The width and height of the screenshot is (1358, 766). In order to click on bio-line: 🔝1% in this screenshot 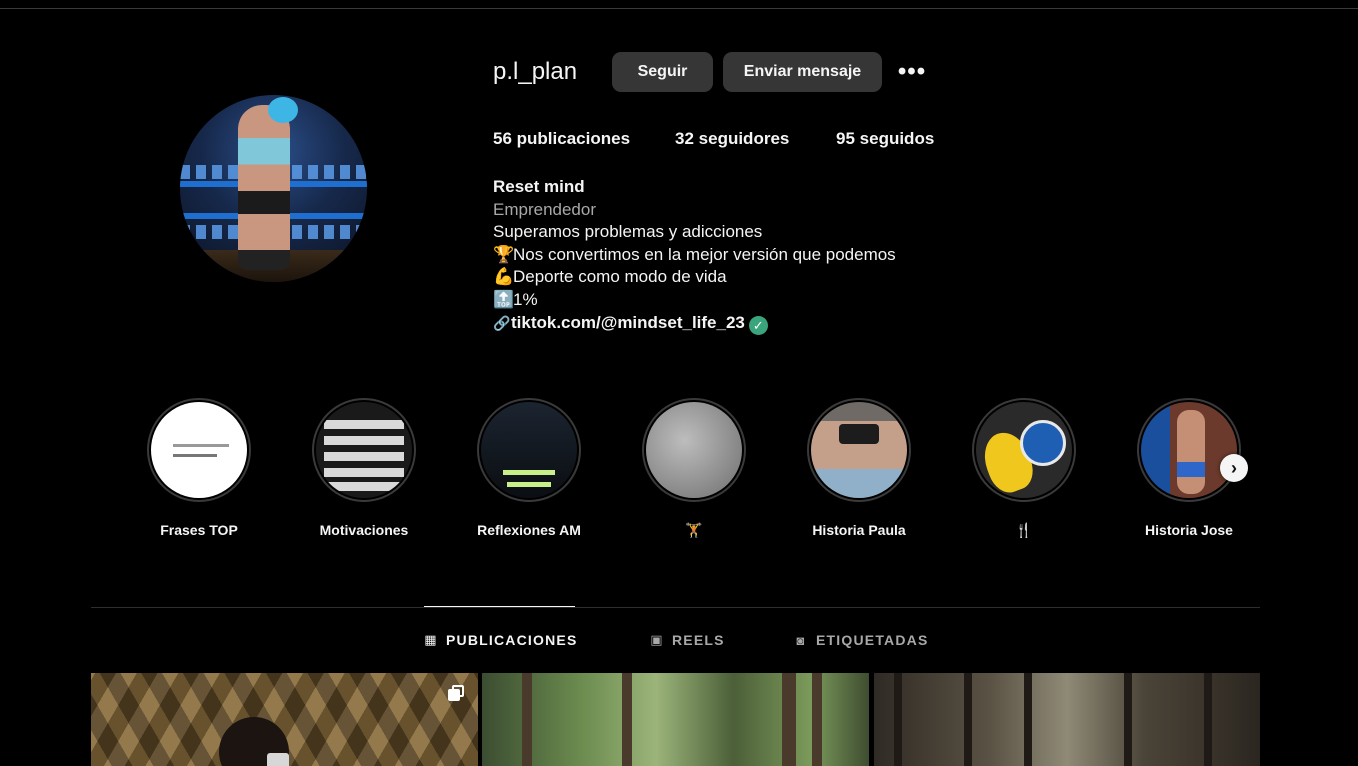, I will do `click(694, 300)`.